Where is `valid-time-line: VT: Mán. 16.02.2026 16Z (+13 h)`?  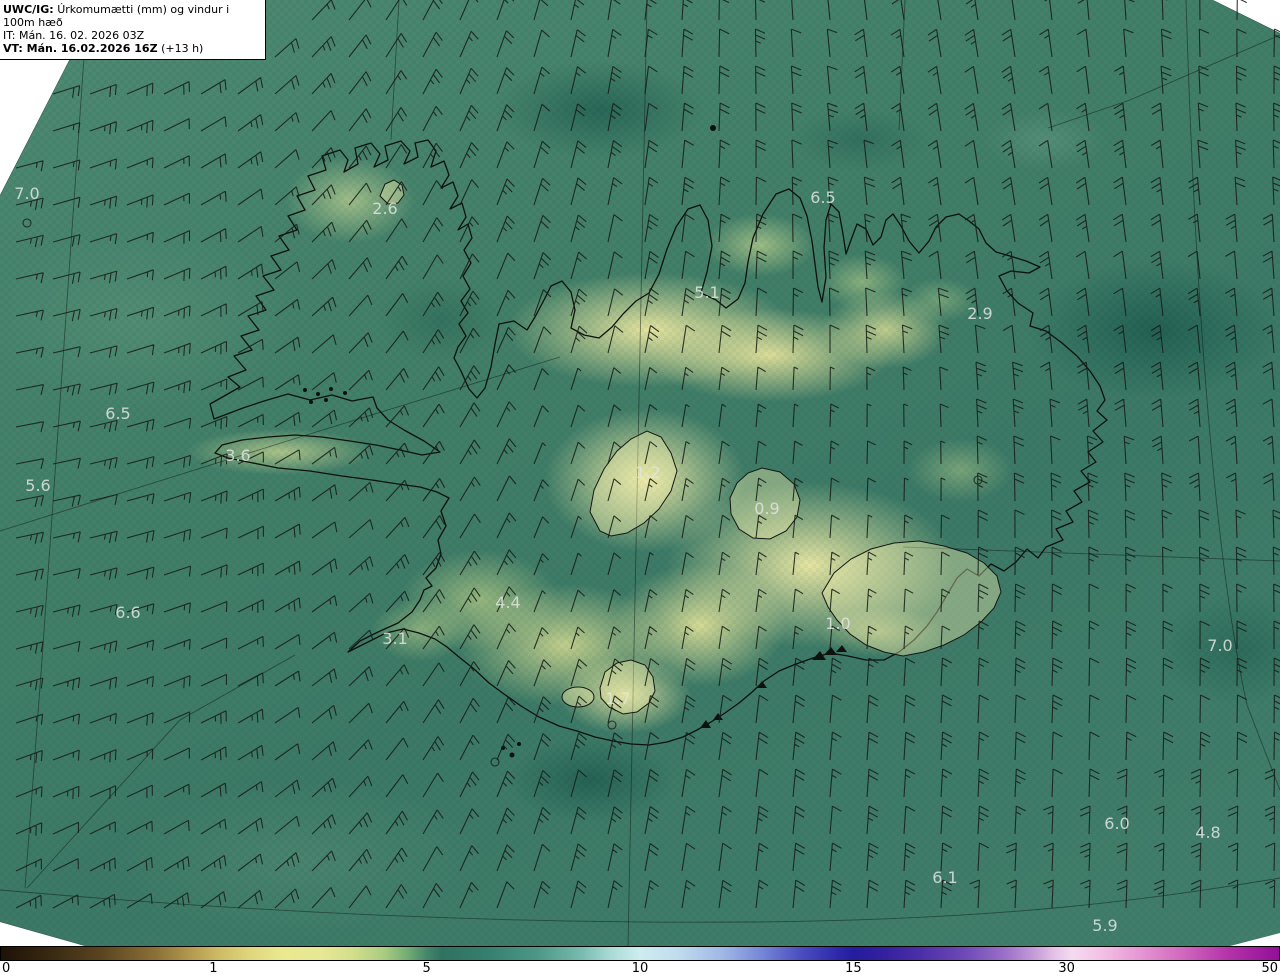
valid-time-line: VT: Mán. 16.02.2026 16Z (+13 h) is located at coordinates (131, 48).